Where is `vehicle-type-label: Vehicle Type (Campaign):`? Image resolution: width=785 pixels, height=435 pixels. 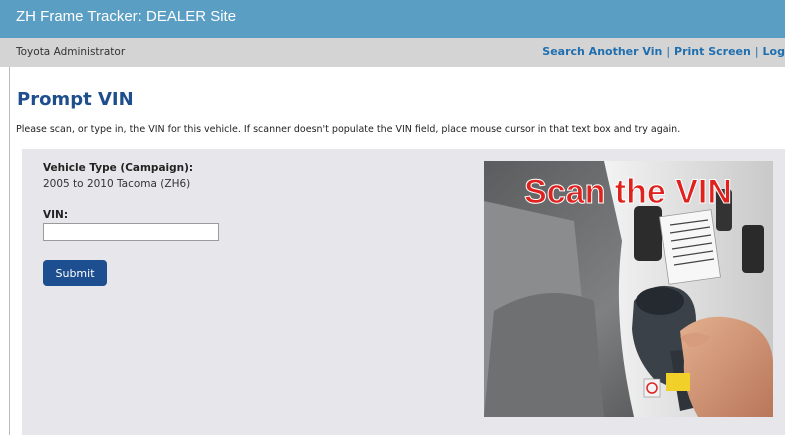 vehicle-type-label: Vehicle Type (Campaign): is located at coordinates (118, 168).